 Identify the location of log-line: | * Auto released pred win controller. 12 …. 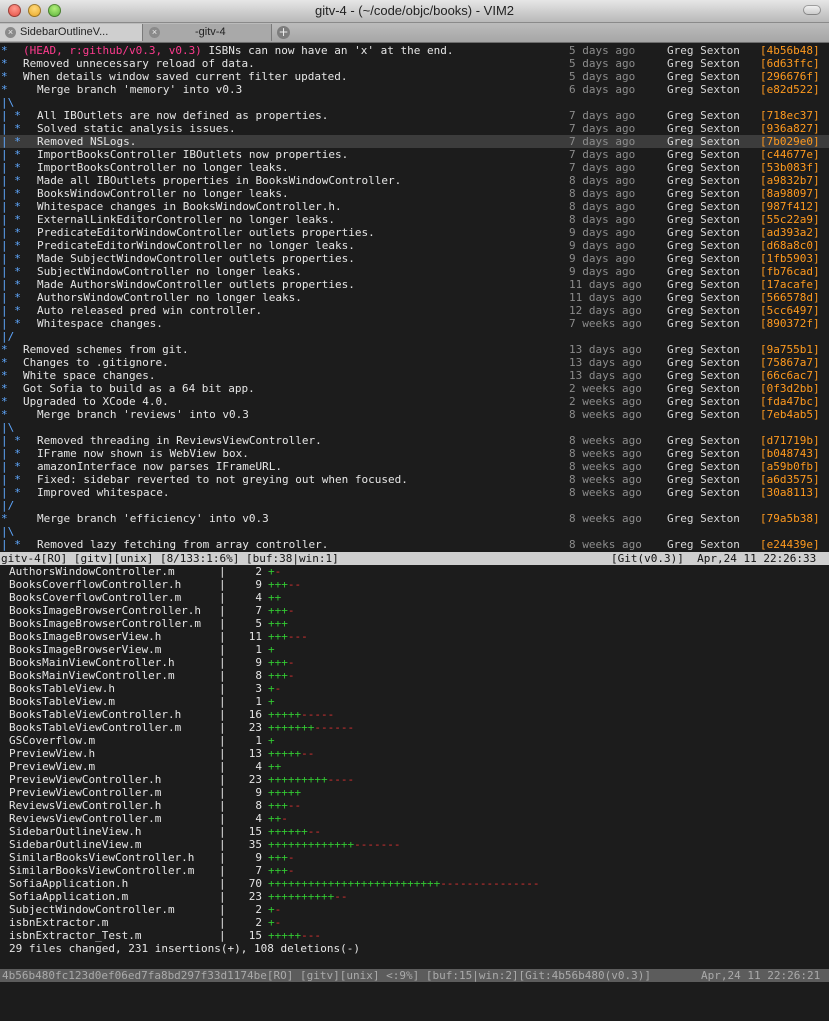
(414, 310).